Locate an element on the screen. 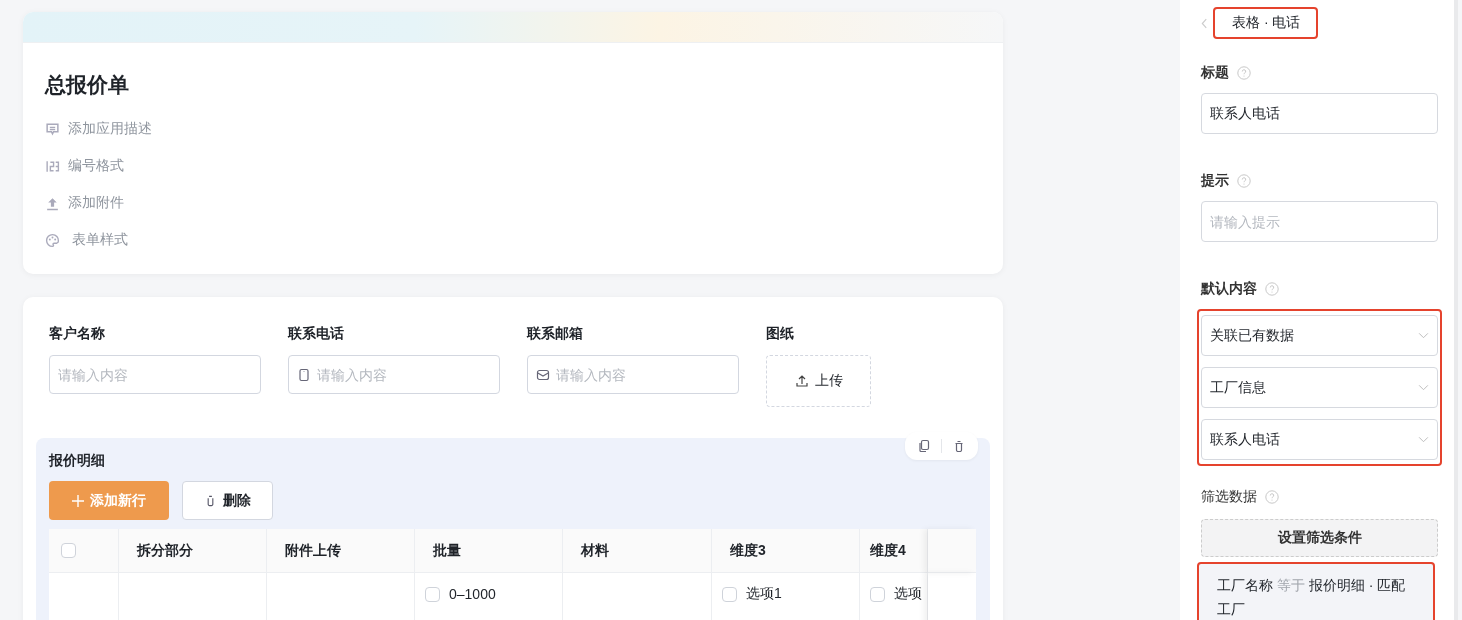 The image size is (1462, 620). option-label: 0–1000 is located at coordinates (472, 594).